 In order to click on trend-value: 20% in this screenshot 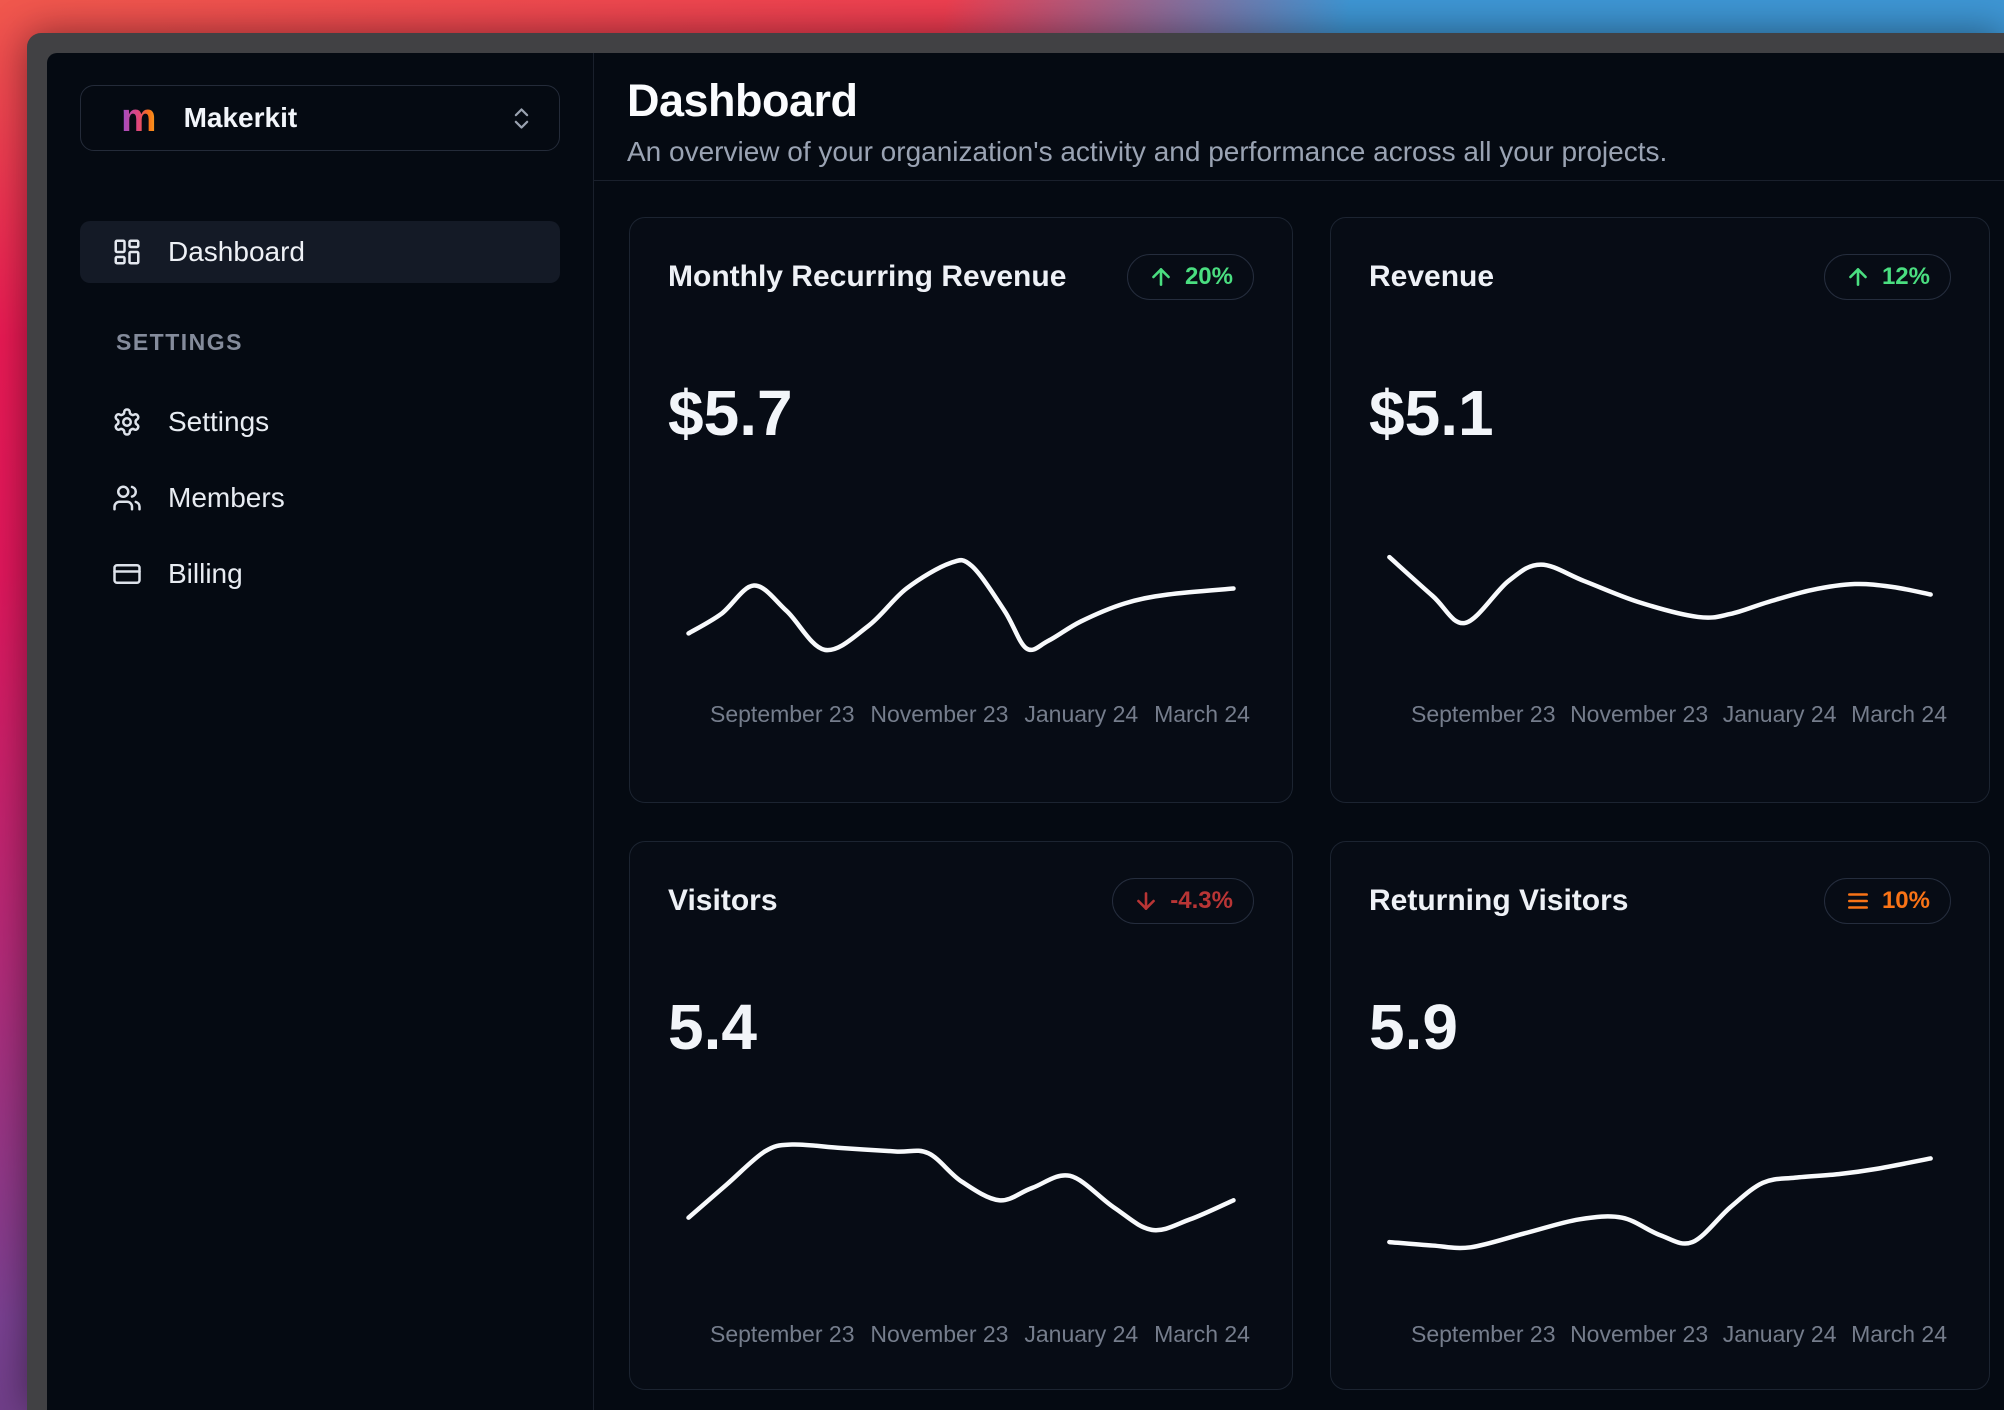, I will do `click(1208, 276)`.